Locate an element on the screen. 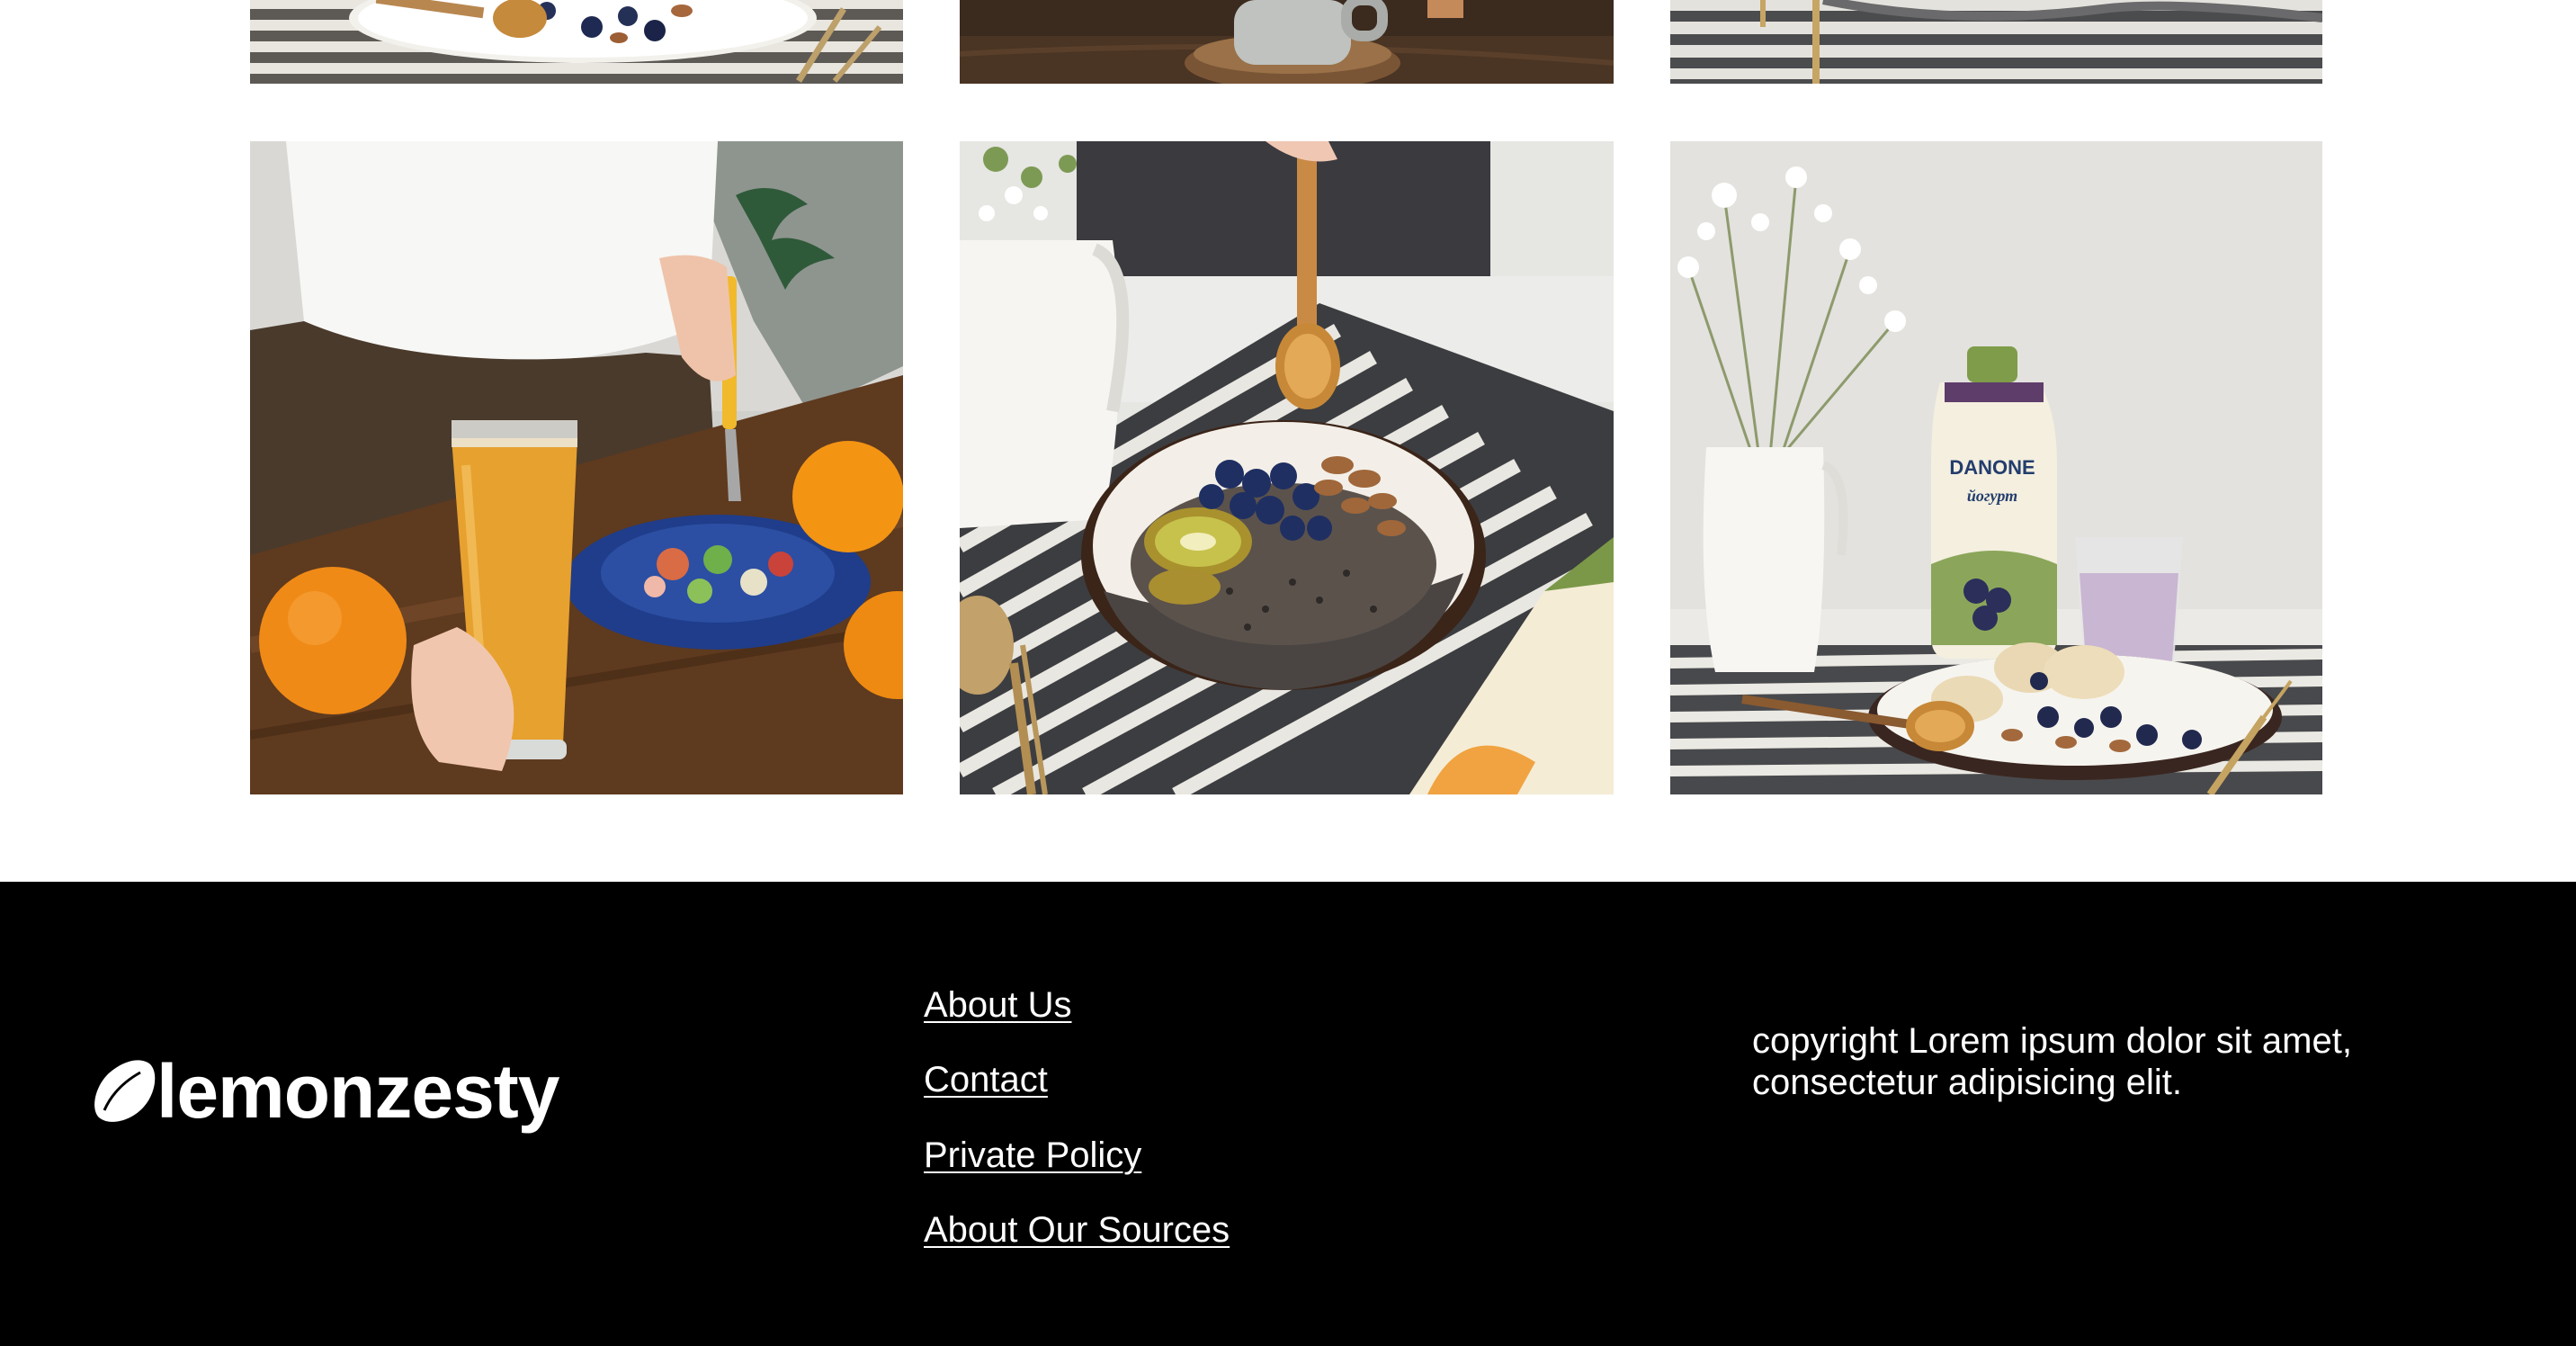 The width and height of the screenshot is (2576, 1346). orange-juice-photo is located at coordinates (576, 468).